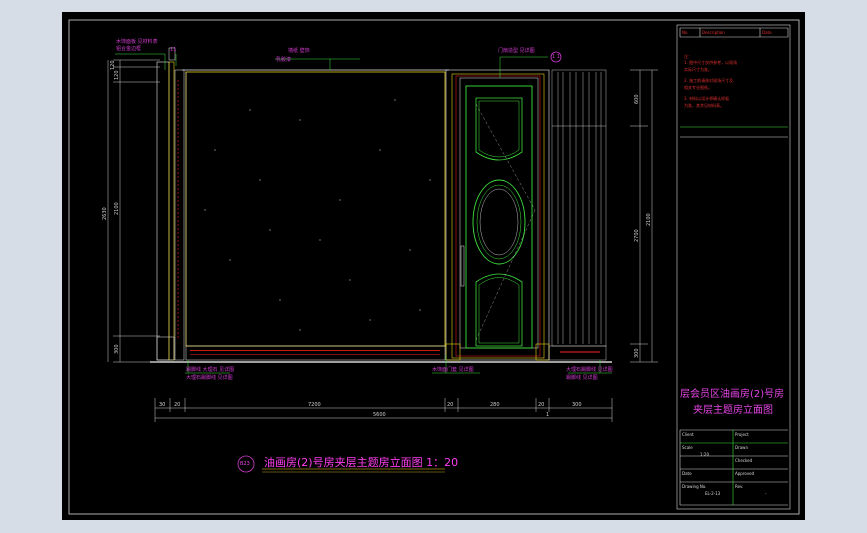 Image resolution: width=867 pixels, height=533 pixels. I want to click on tb-row-1-label: Client, so click(688, 434).